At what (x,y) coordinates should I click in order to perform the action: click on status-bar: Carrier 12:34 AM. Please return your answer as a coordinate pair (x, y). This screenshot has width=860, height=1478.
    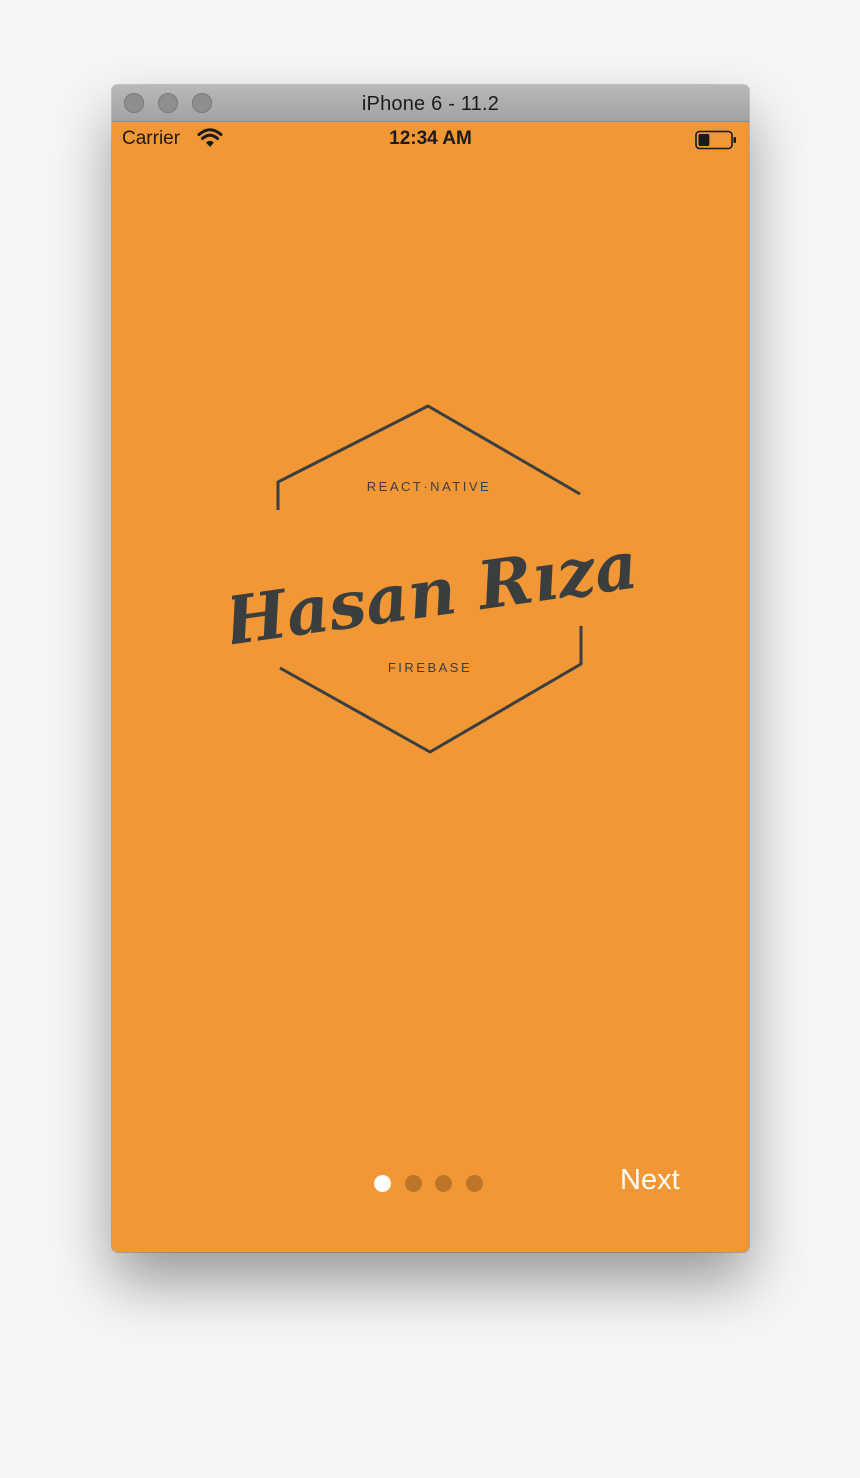
    Looking at the image, I should click on (430, 140).